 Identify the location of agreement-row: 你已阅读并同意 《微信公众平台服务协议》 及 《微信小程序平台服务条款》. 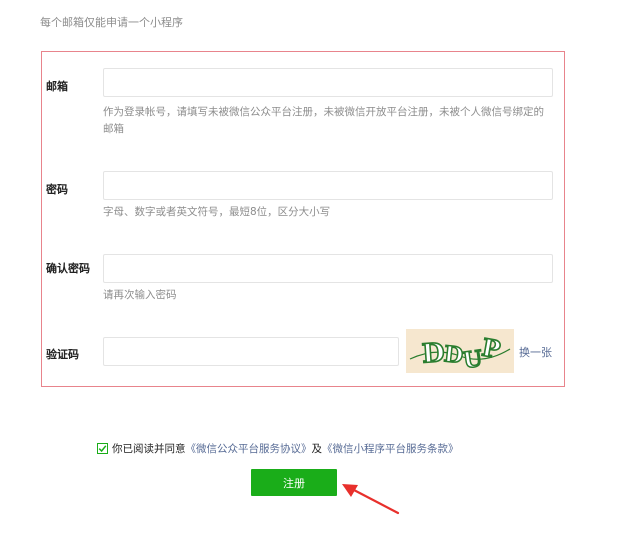
(278, 448).